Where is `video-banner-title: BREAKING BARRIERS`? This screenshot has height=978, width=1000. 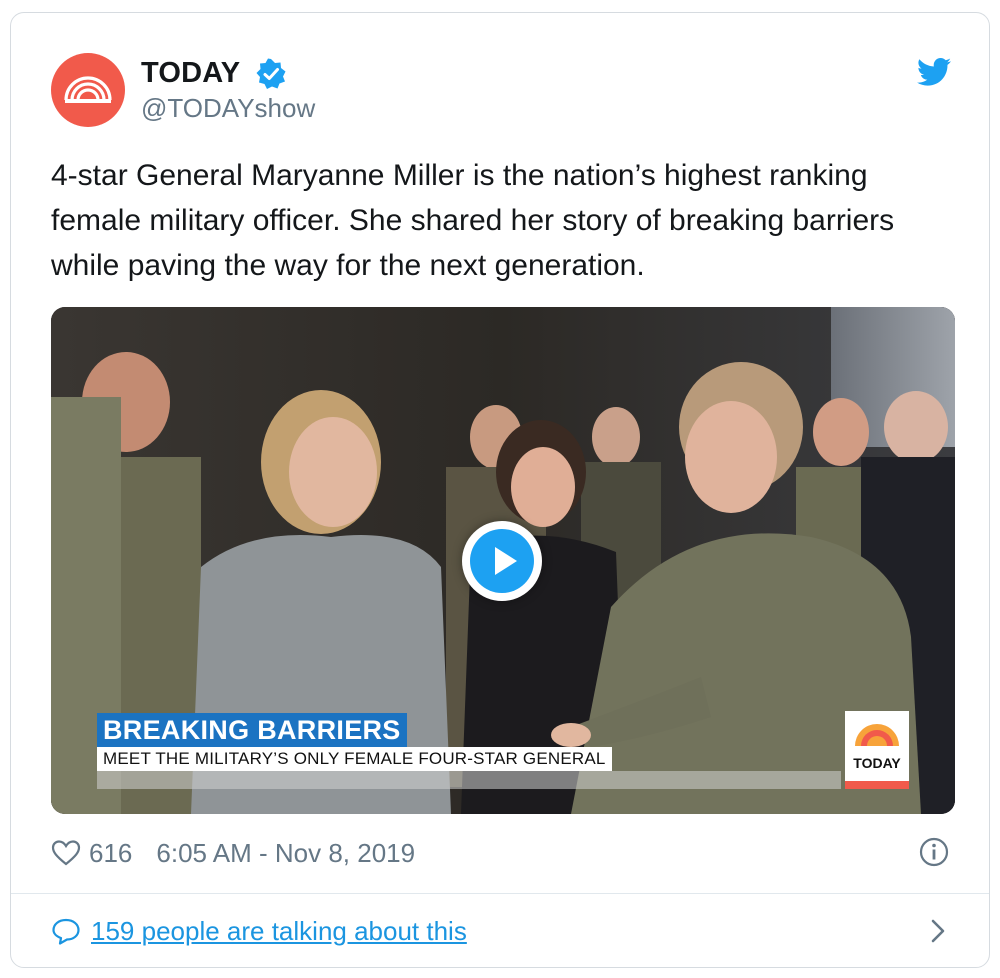 video-banner-title: BREAKING BARRIERS is located at coordinates (252, 730).